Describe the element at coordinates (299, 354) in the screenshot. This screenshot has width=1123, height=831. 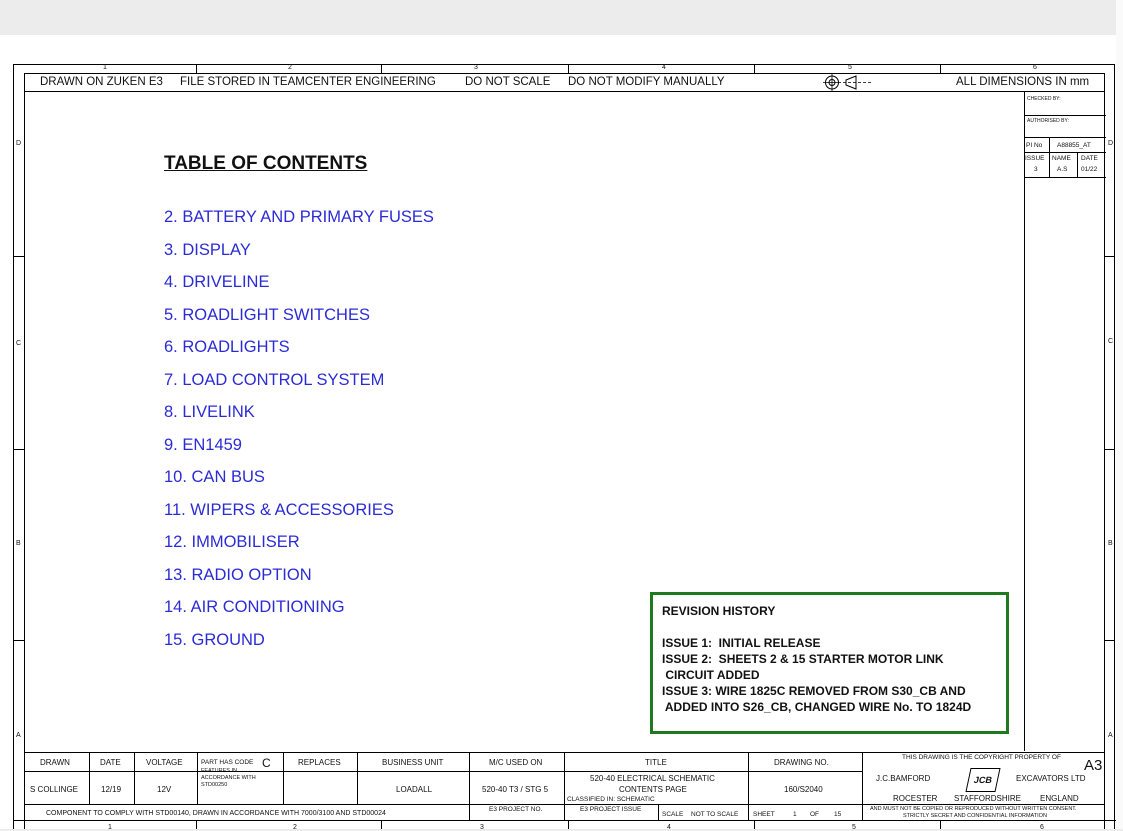
I see `toc-link: 6. ROADLIGHTS` at that location.